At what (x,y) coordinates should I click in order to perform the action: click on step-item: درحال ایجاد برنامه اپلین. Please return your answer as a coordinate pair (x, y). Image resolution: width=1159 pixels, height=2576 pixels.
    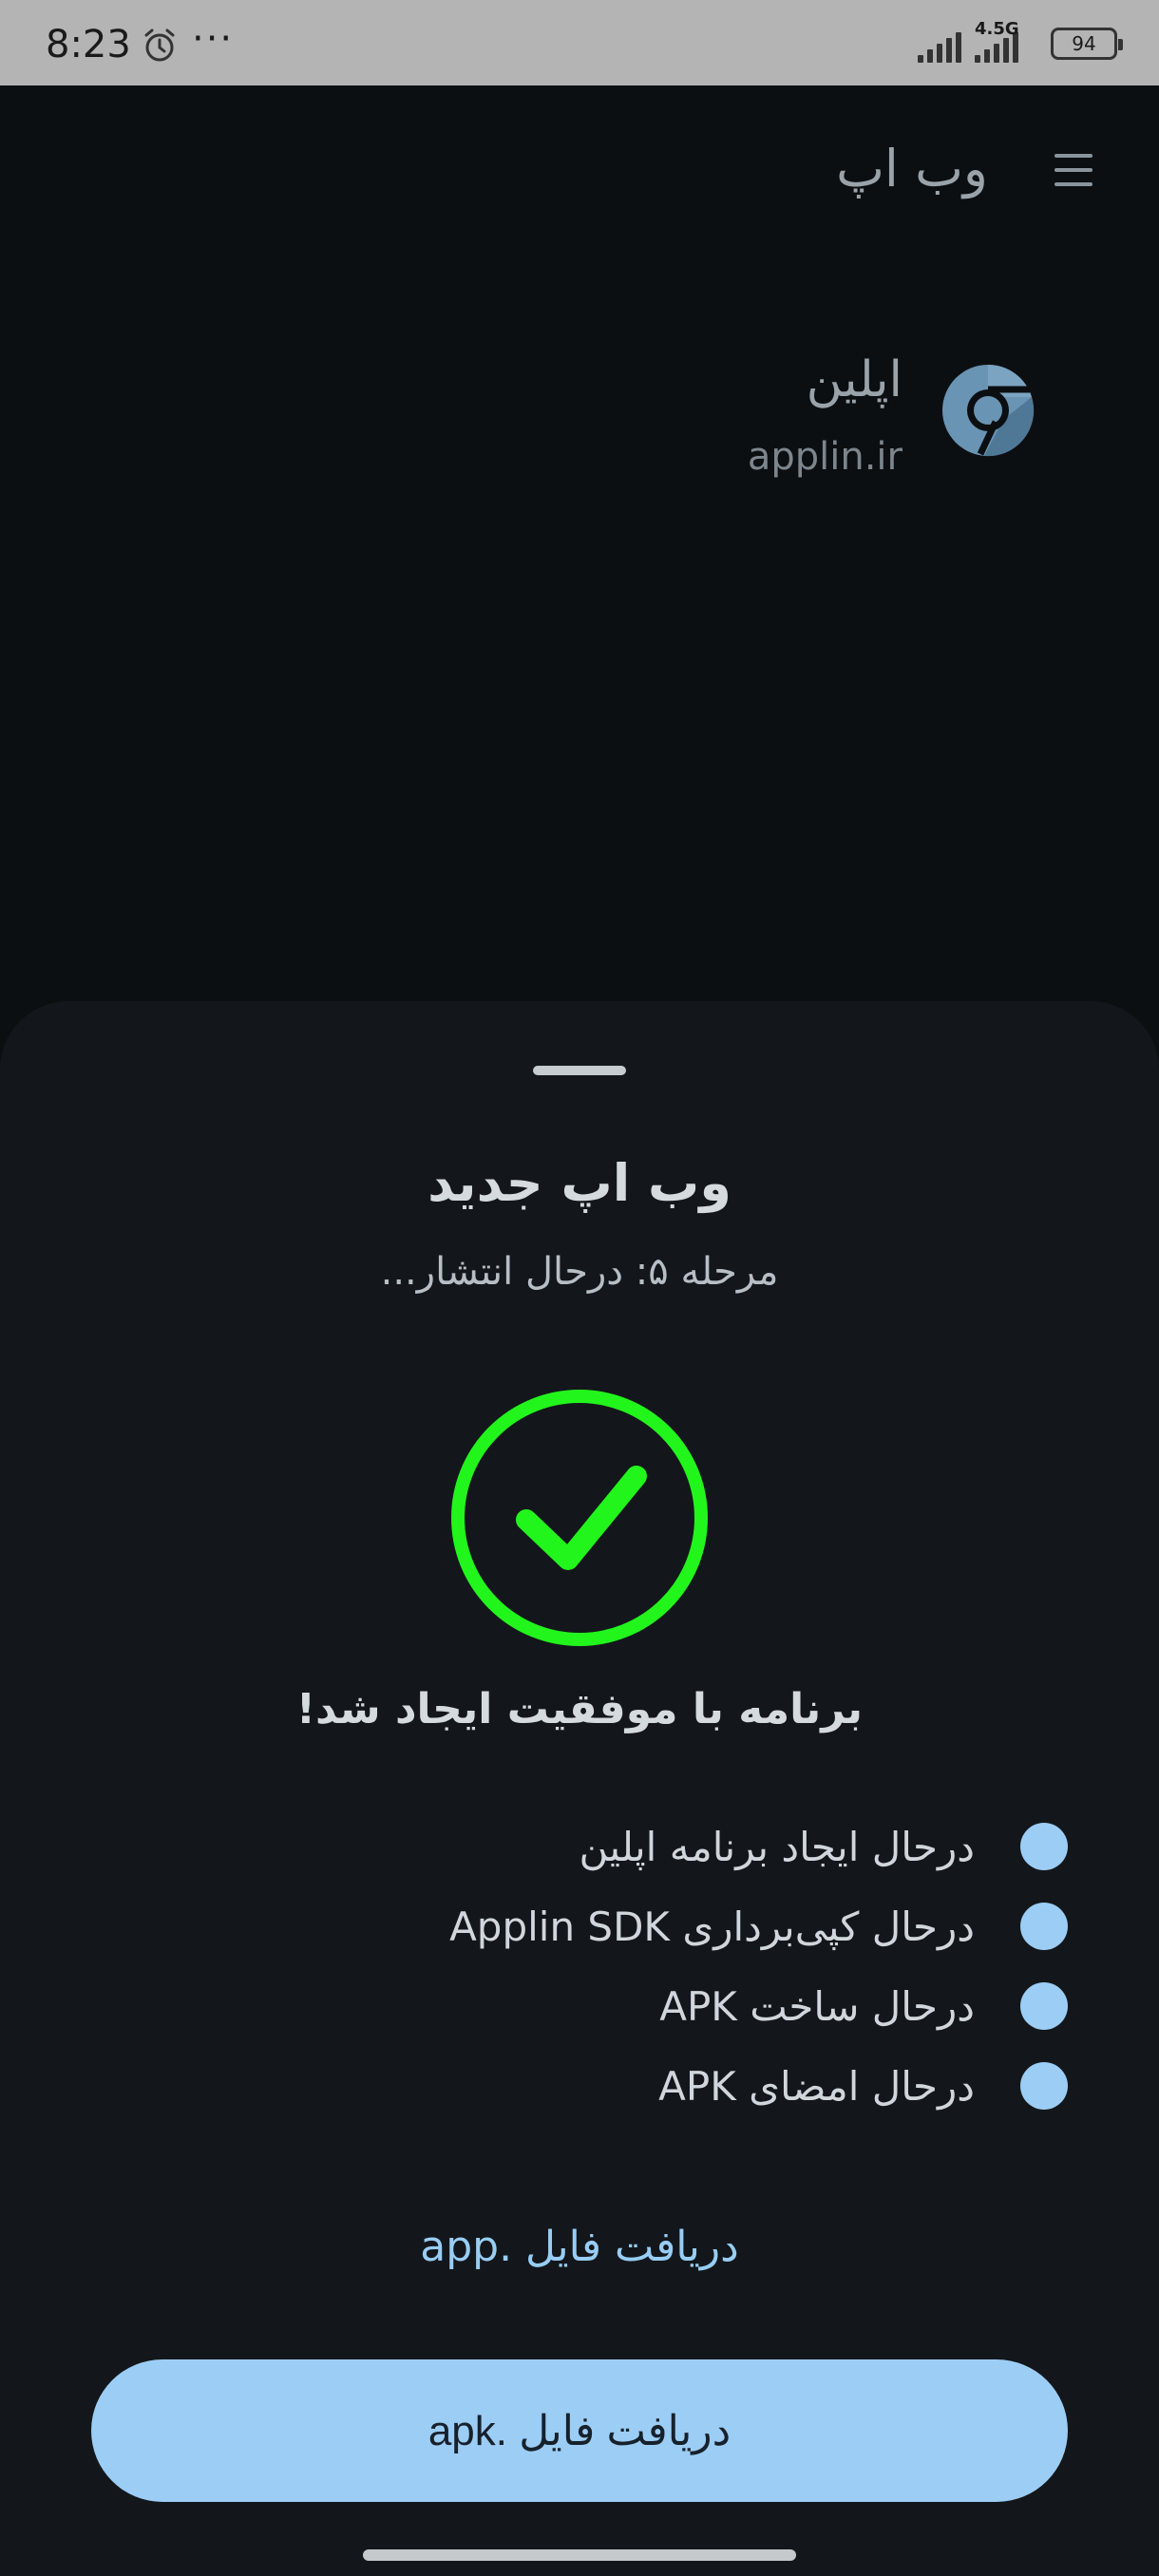
    Looking at the image, I should click on (640, 1846).